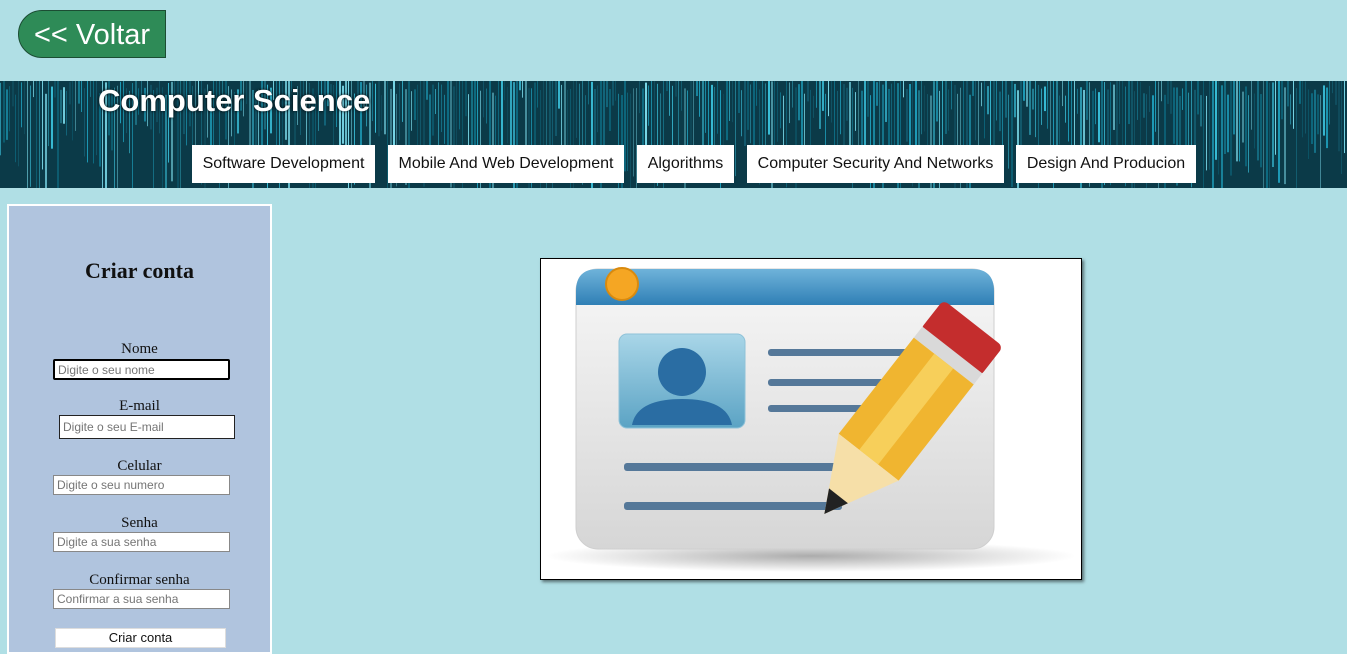 This screenshot has height=654, width=1347. What do you see at coordinates (139, 270) in the screenshot?
I see `signup-title: Criar conta` at bounding box center [139, 270].